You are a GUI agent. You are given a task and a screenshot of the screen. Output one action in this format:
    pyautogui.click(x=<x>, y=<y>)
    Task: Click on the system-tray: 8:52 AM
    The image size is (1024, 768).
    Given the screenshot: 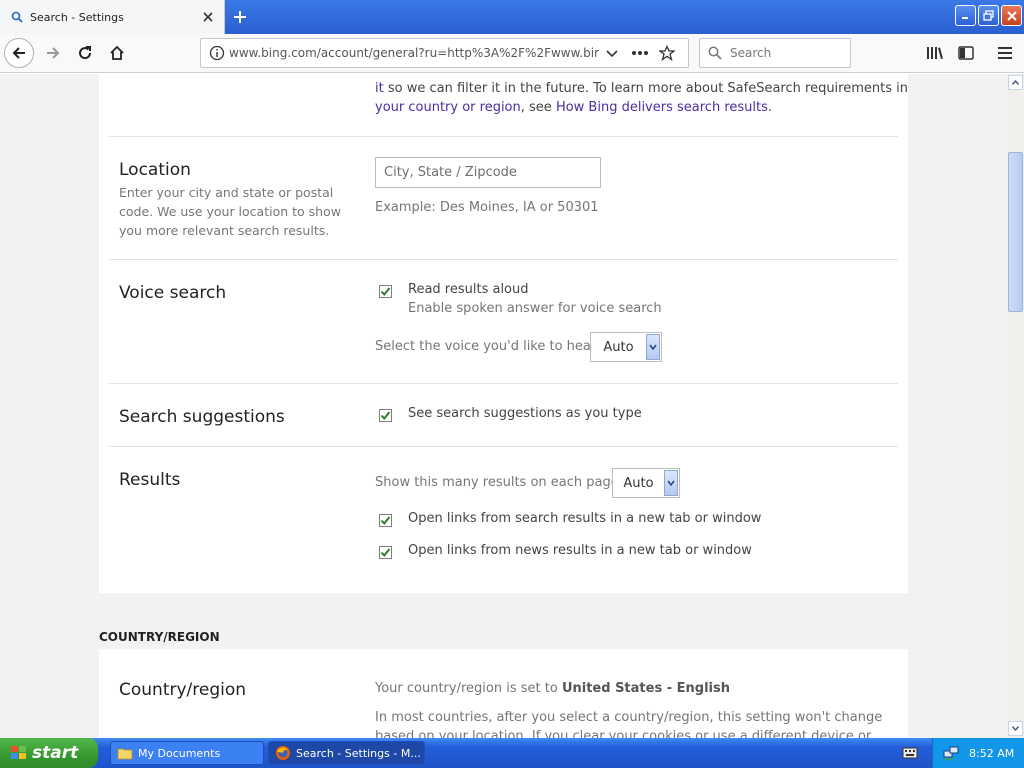 What is the action you would take?
    pyautogui.click(x=978, y=753)
    